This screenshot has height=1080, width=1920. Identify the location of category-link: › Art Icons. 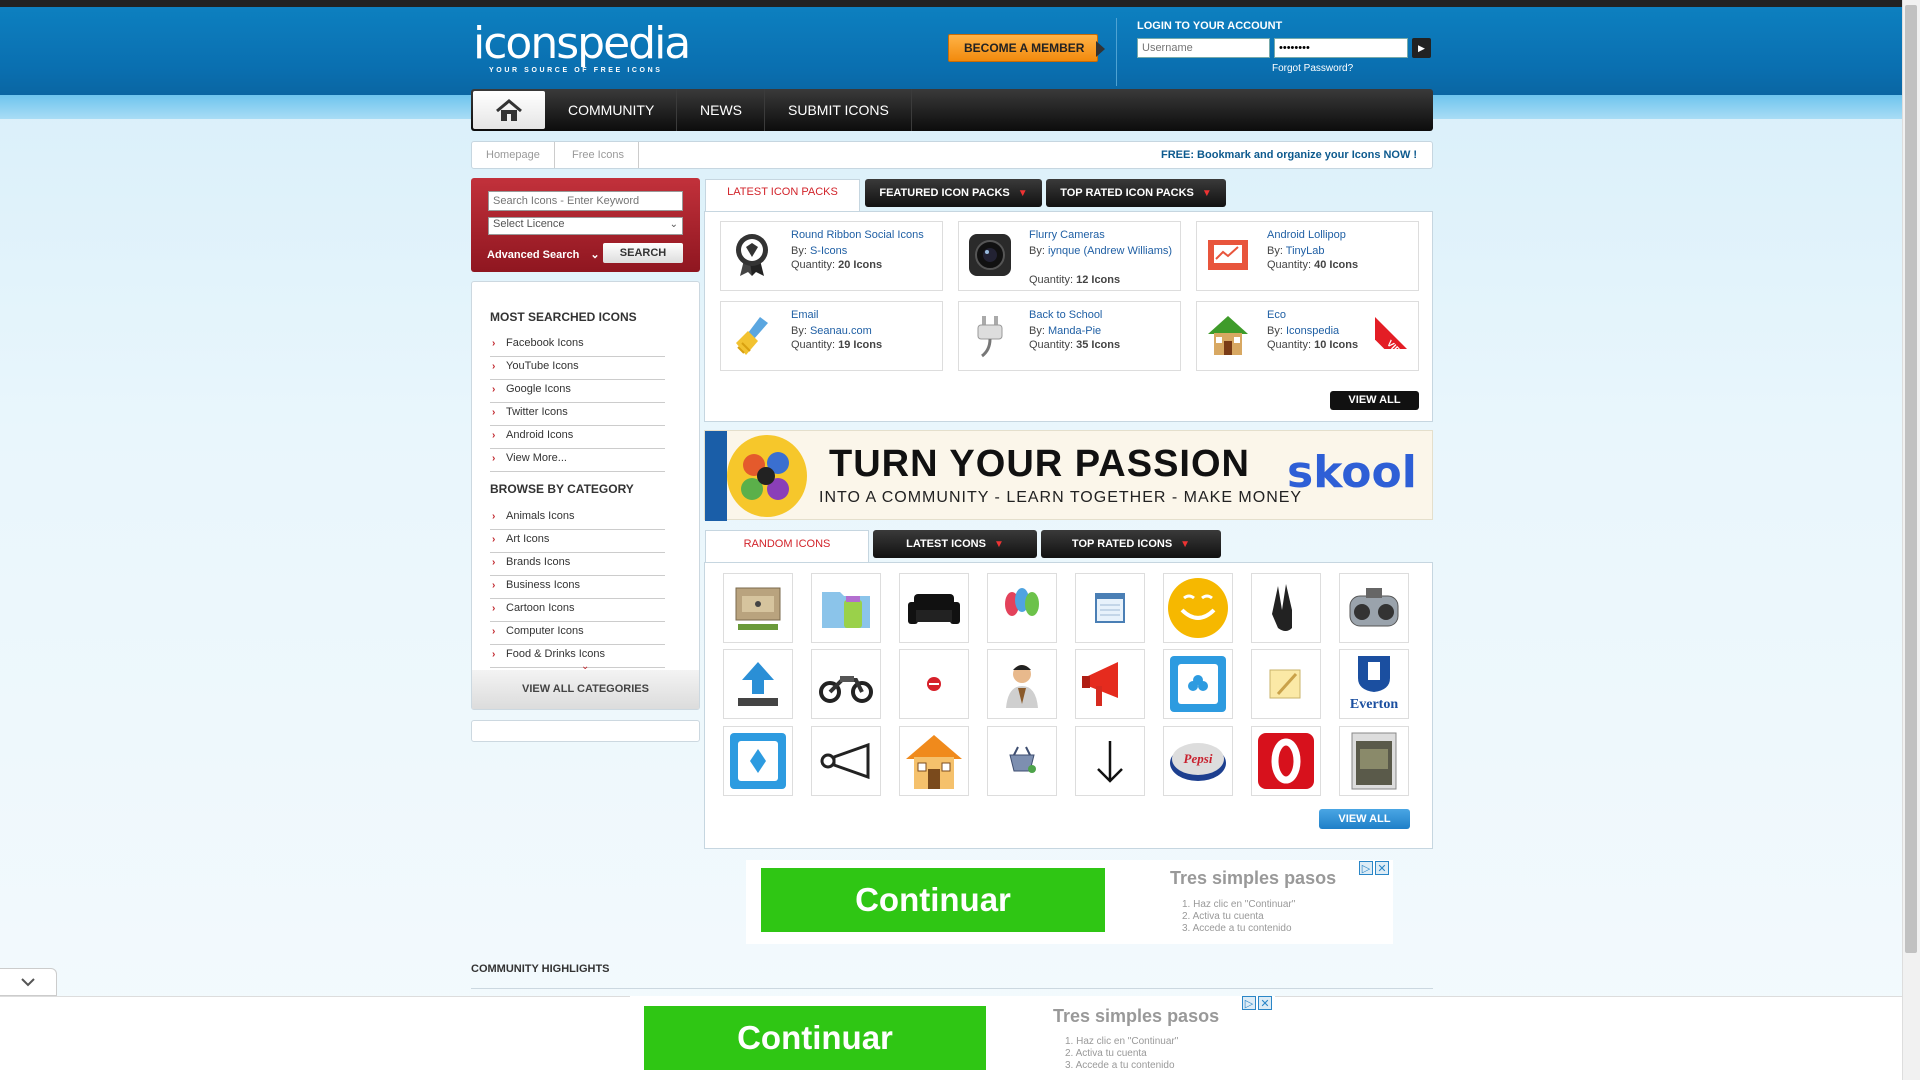
(577, 541).